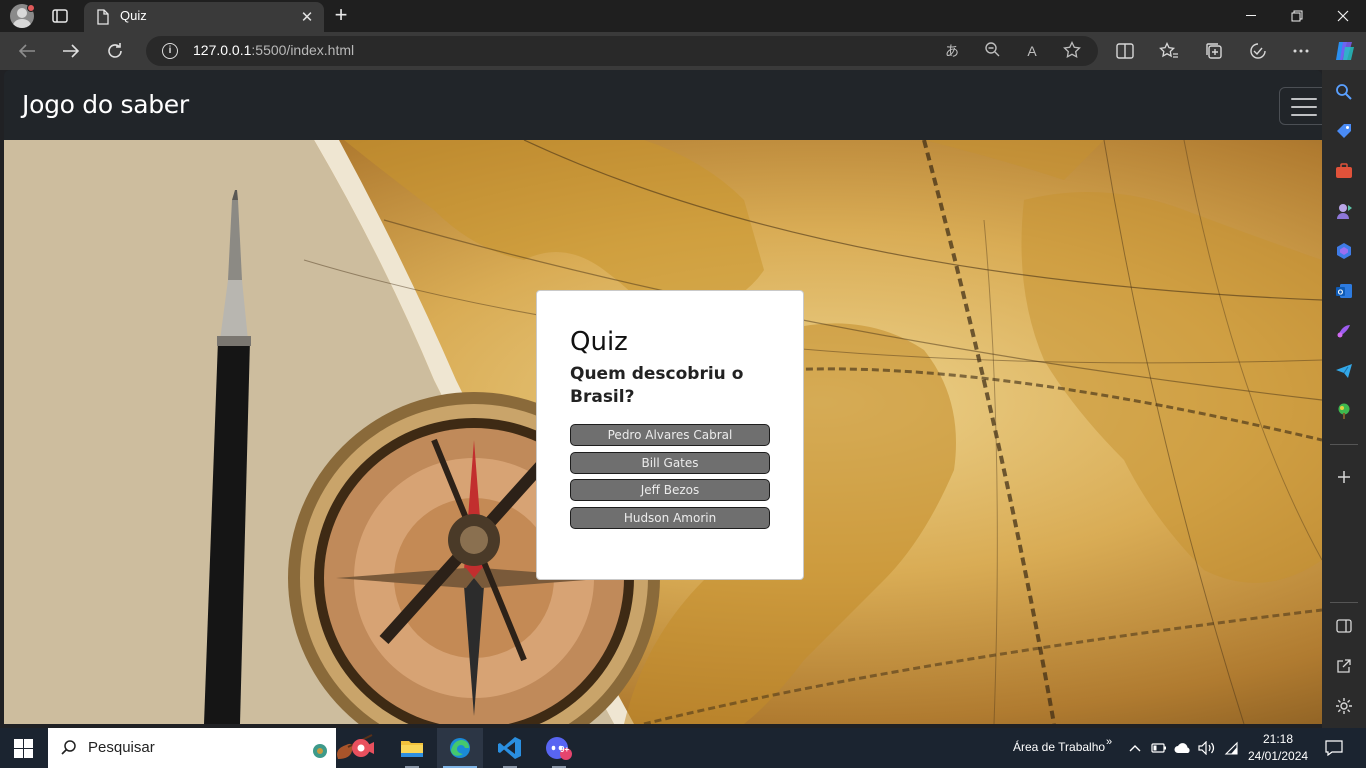 The height and width of the screenshot is (768, 1366). Describe the element at coordinates (1344, 371) in the screenshot. I see `send-telegram-icon` at that location.